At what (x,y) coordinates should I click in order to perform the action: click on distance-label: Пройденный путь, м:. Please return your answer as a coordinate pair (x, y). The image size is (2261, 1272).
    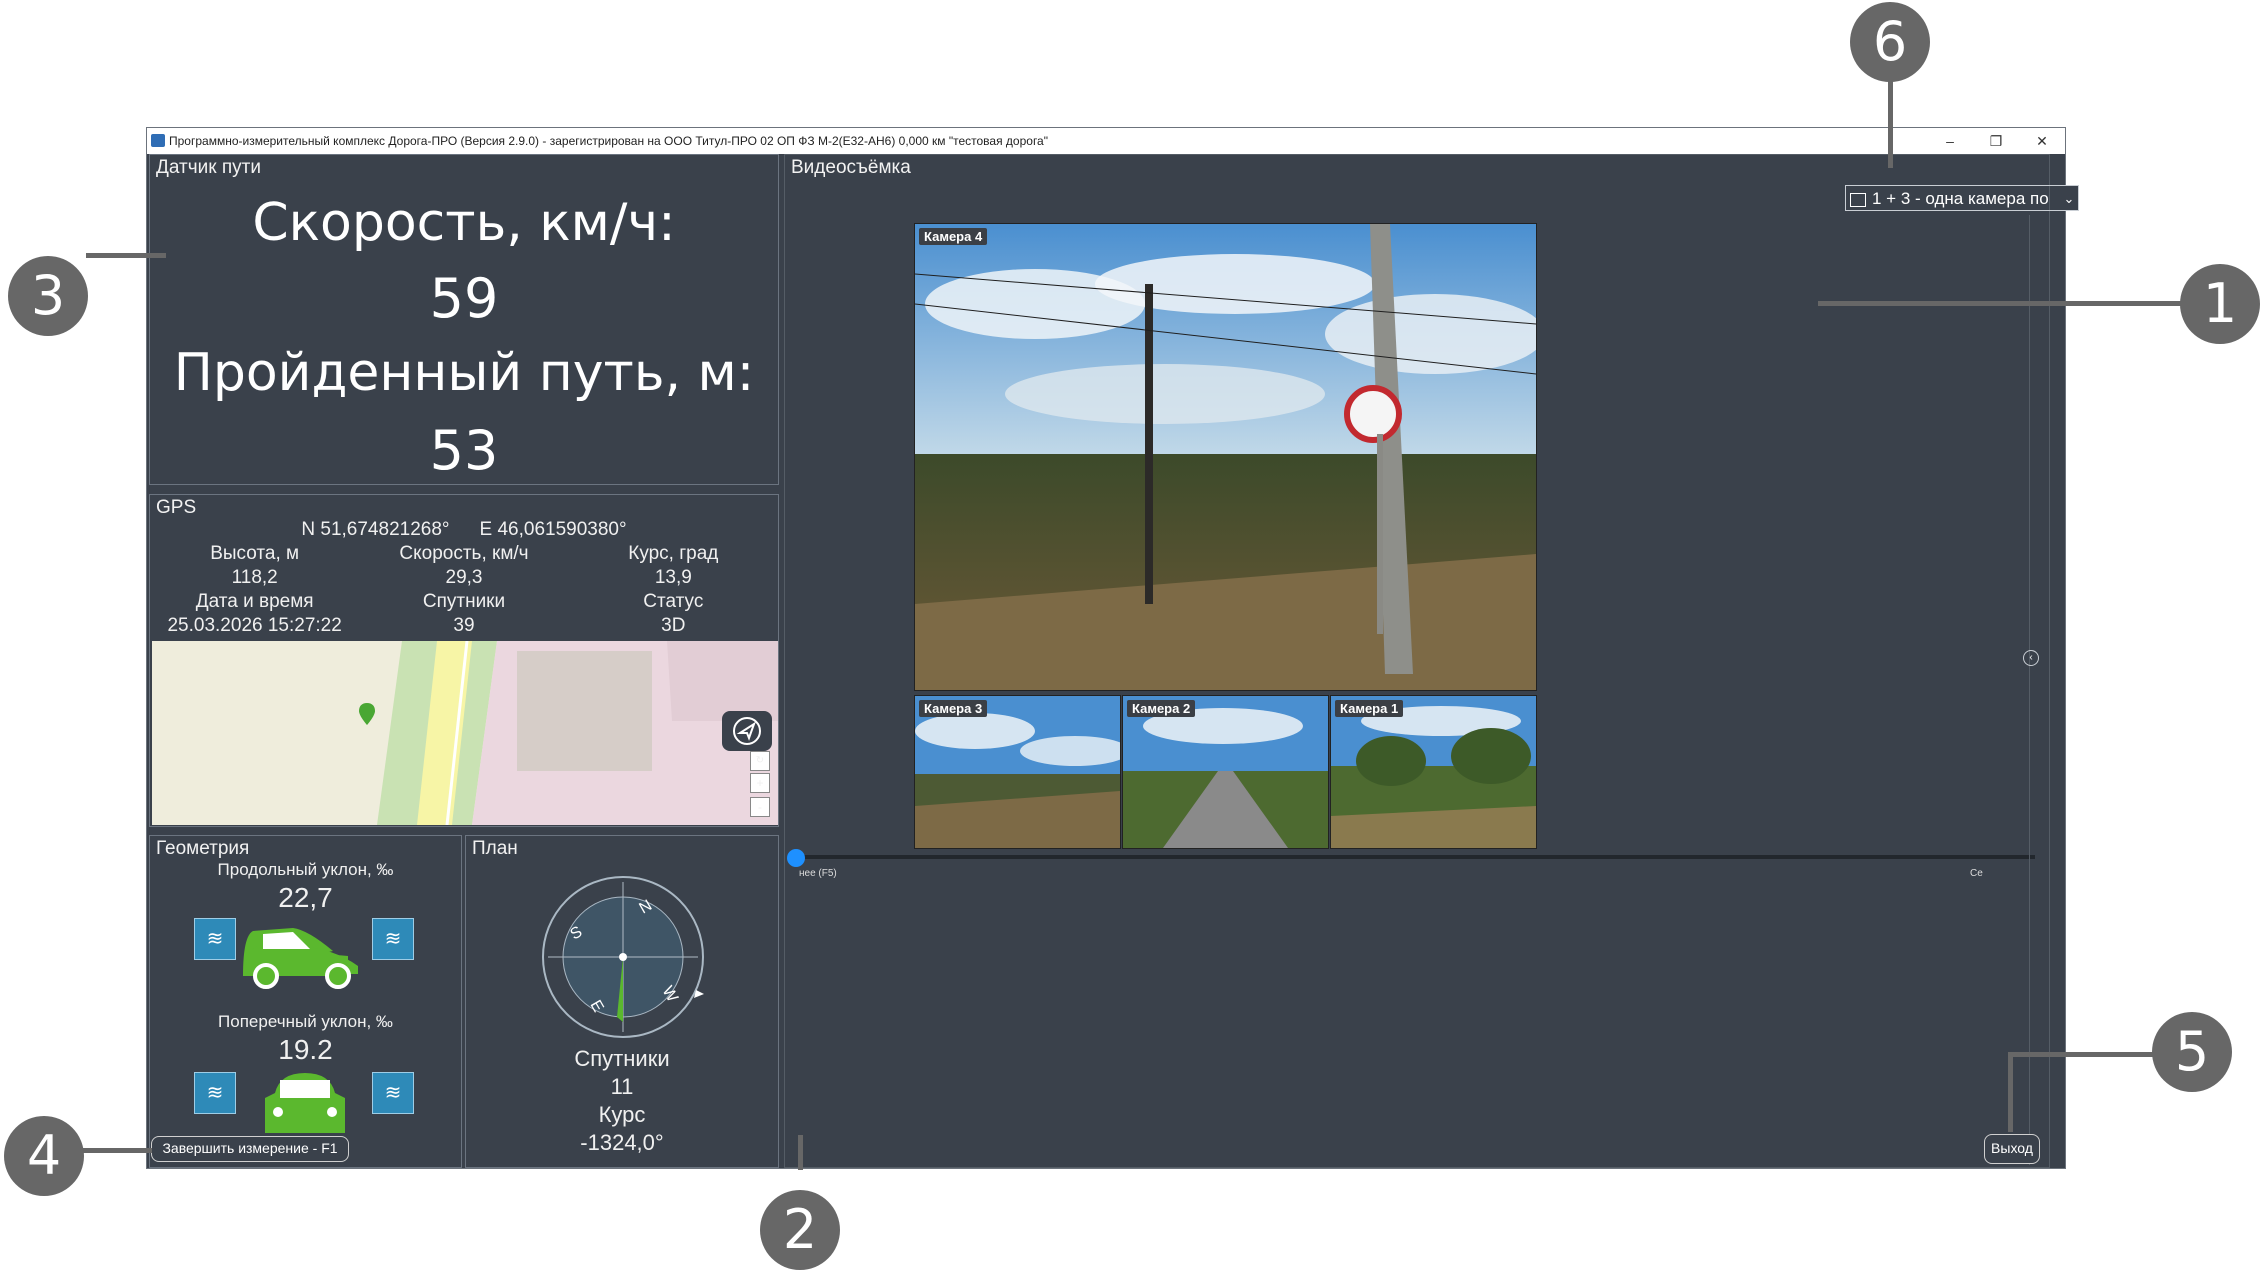
    Looking at the image, I should click on (464, 373).